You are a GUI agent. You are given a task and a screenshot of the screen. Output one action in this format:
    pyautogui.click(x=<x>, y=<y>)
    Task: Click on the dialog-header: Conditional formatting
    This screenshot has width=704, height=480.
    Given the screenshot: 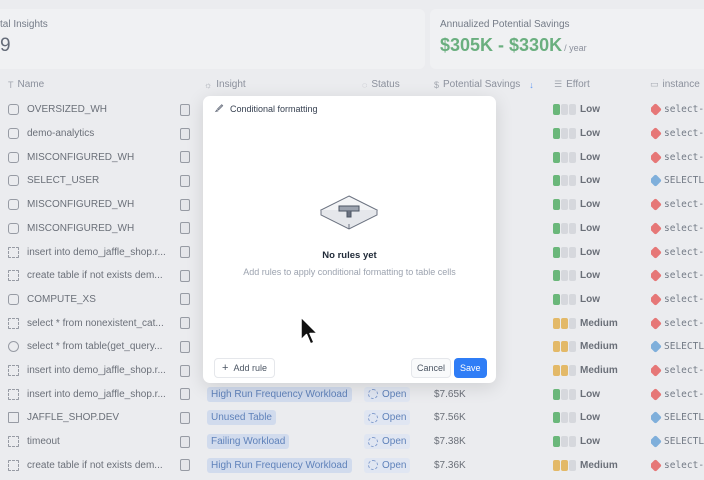 What is the action you would take?
    pyautogui.click(x=265, y=108)
    